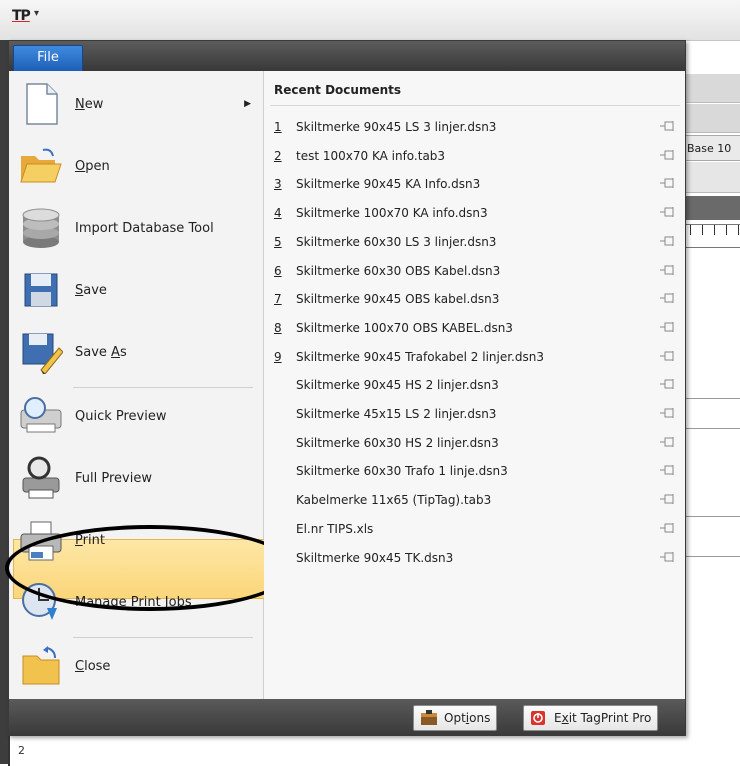 The height and width of the screenshot is (766, 740). Describe the element at coordinates (398, 299) in the screenshot. I see `recent-document-name: Skiltmerke 90x45 OBS kabel.dsn3` at that location.